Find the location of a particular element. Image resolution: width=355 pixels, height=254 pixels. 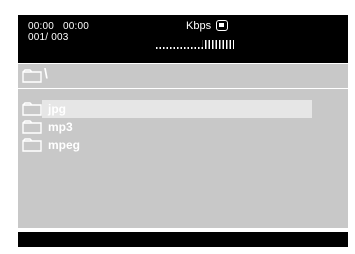

time-total: 00:00 is located at coordinates (75, 26).